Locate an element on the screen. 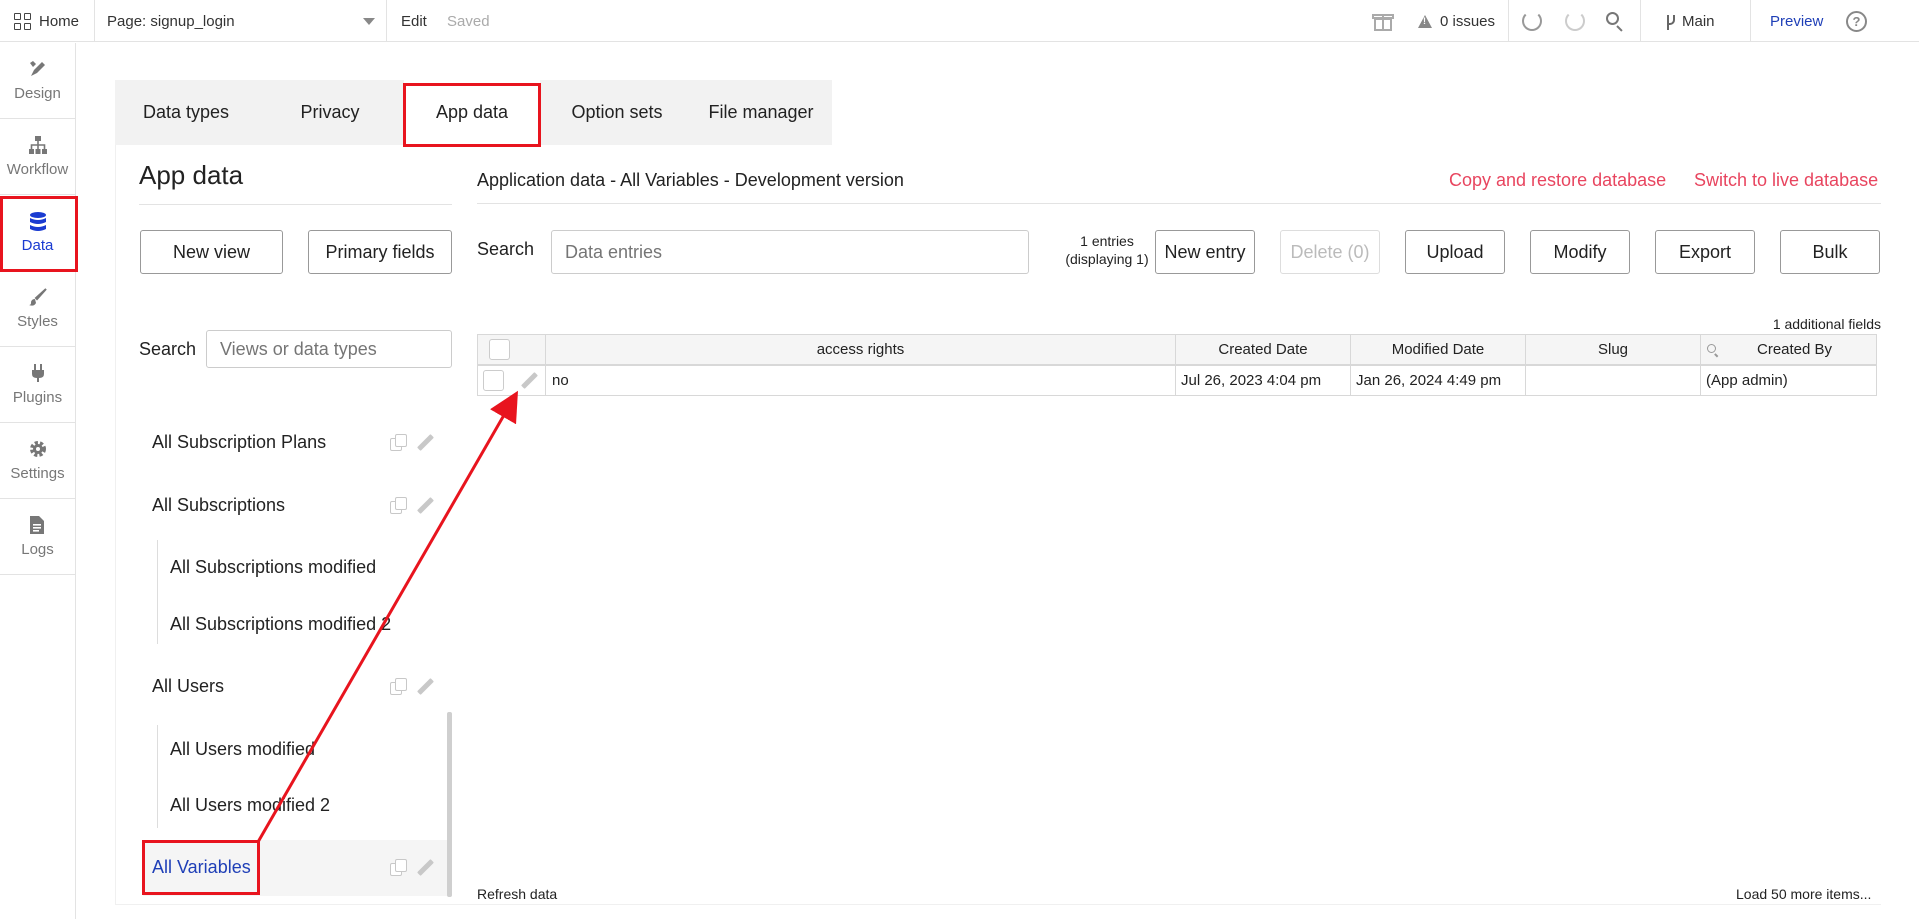 The image size is (1919, 919). refresh-data-link: Refresh data is located at coordinates (517, 894).